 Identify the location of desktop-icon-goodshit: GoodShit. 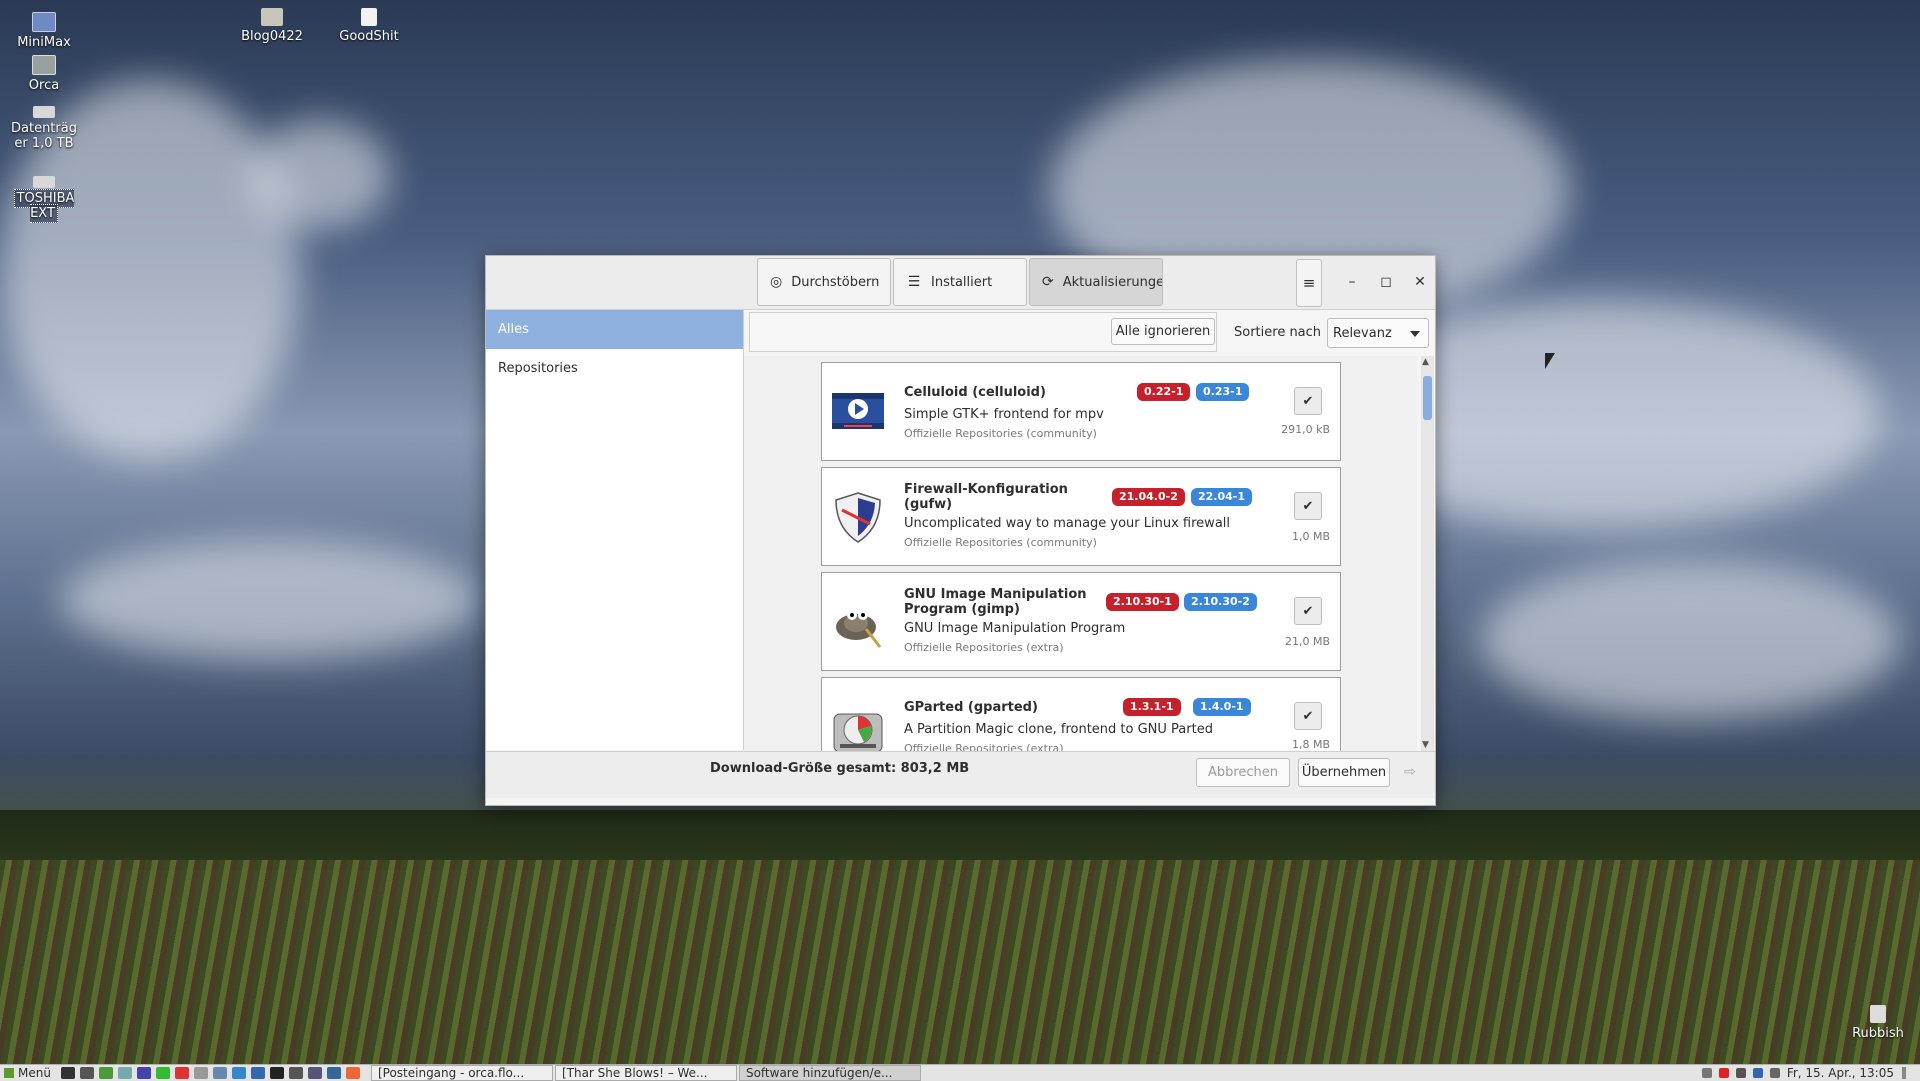
(369, 26).